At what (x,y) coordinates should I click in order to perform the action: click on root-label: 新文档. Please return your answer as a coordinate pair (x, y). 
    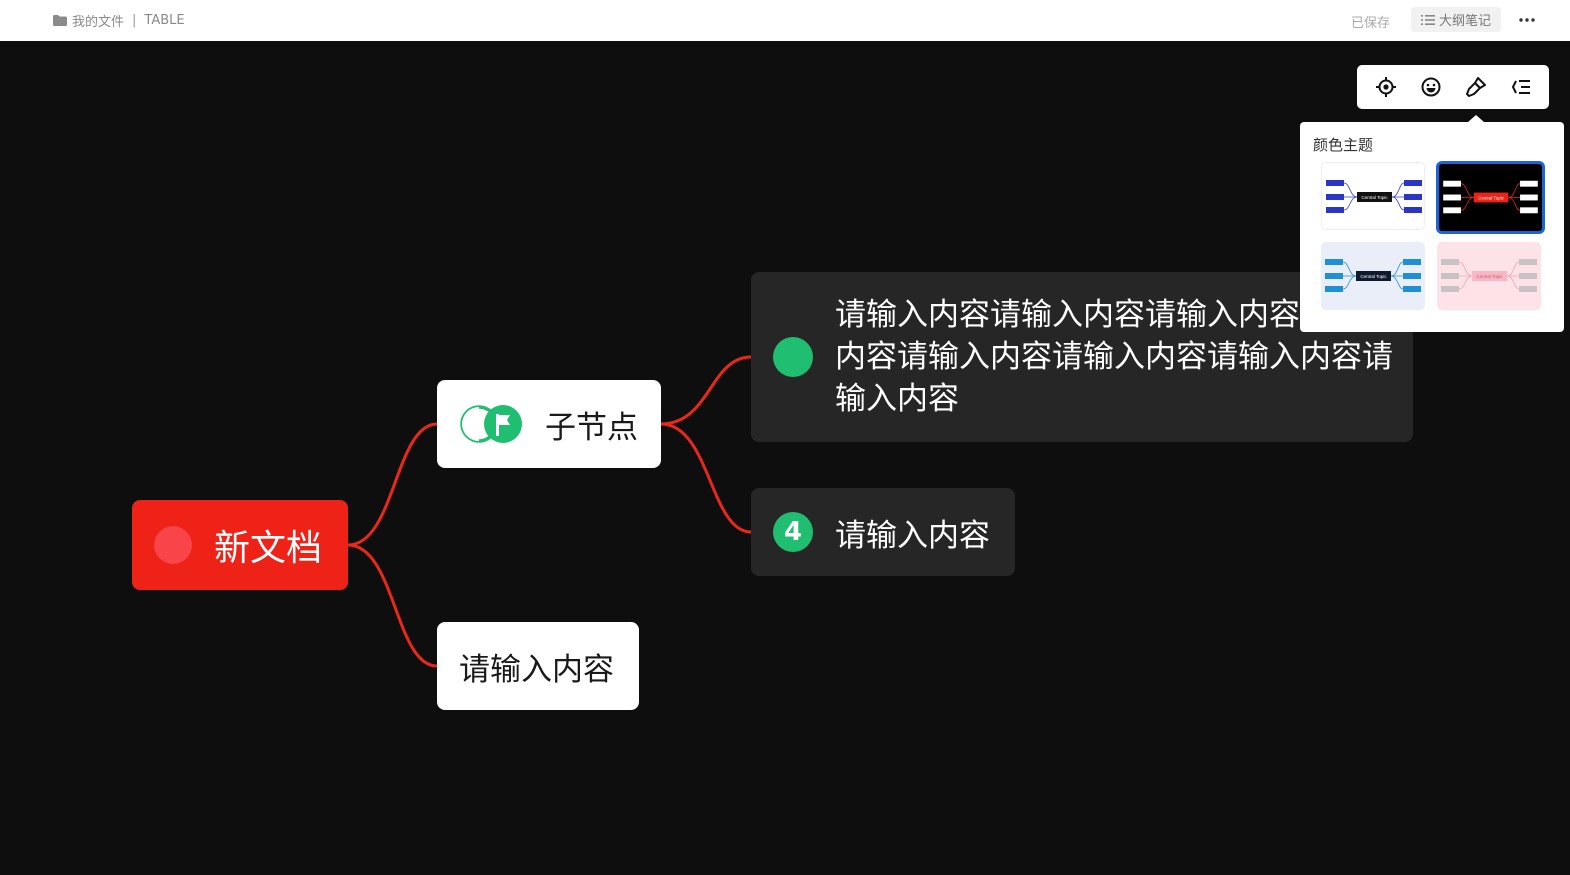
    Looking at the image, I should click on (268, 548).